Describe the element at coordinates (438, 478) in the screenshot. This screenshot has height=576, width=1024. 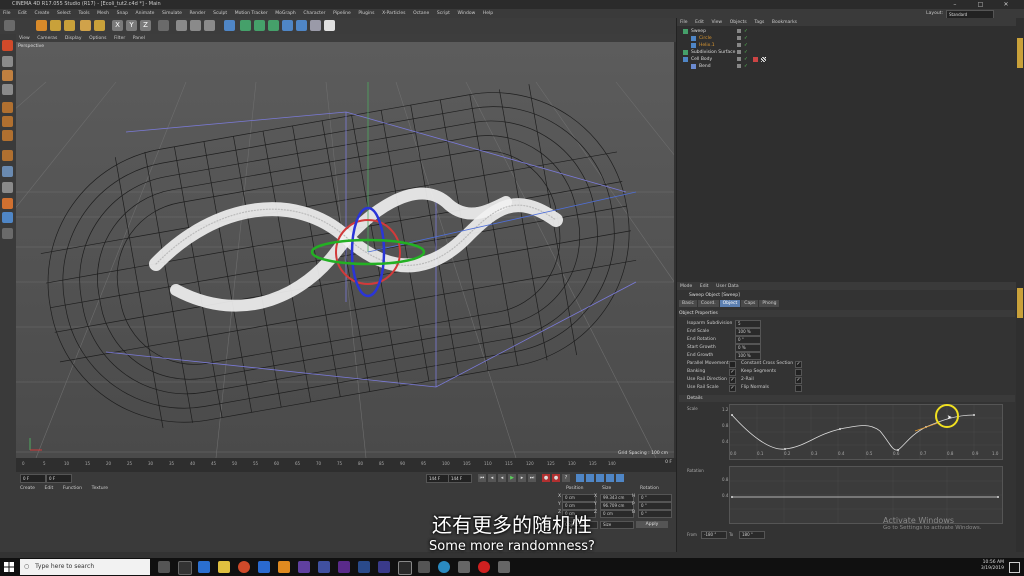
I see `end-frame-field: 144 F` at that location.